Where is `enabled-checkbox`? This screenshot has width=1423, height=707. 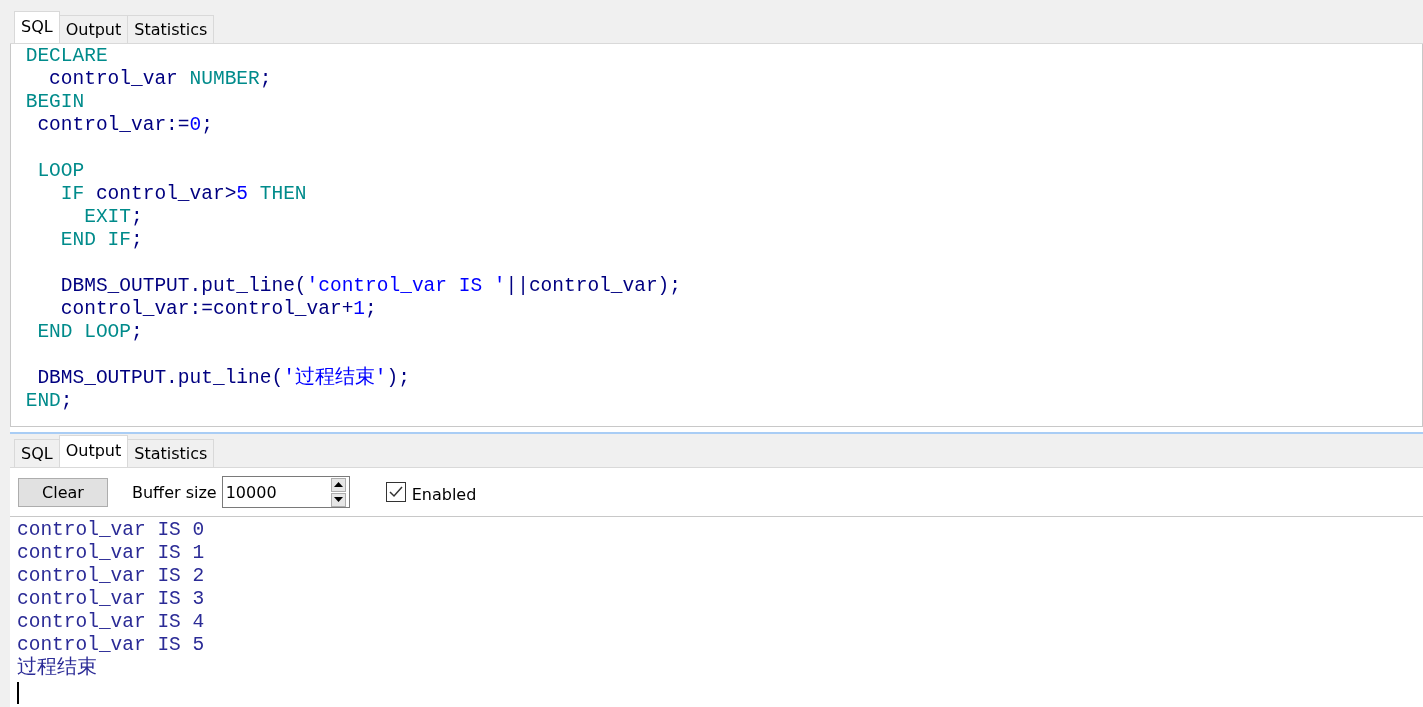
enabled-checkbox is located at coordinates (395, 492).